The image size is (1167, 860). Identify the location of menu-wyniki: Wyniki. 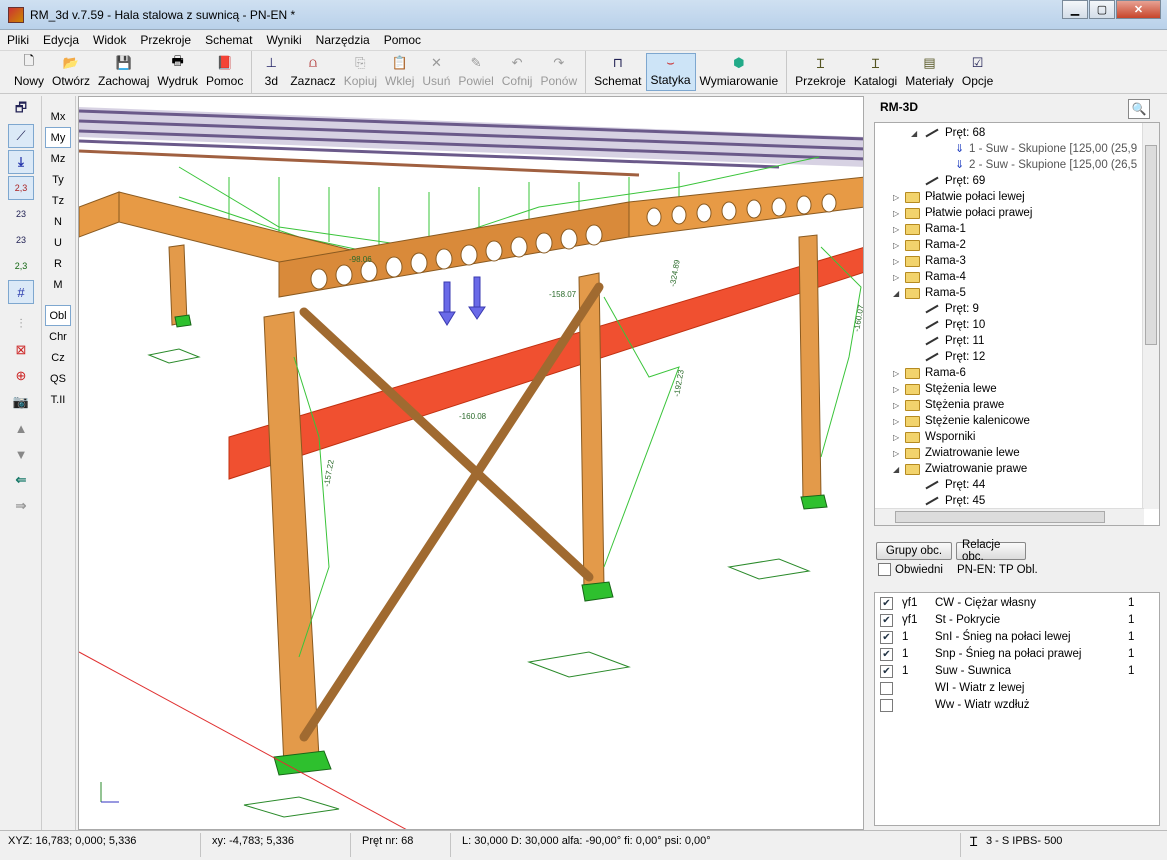
(283, 40).